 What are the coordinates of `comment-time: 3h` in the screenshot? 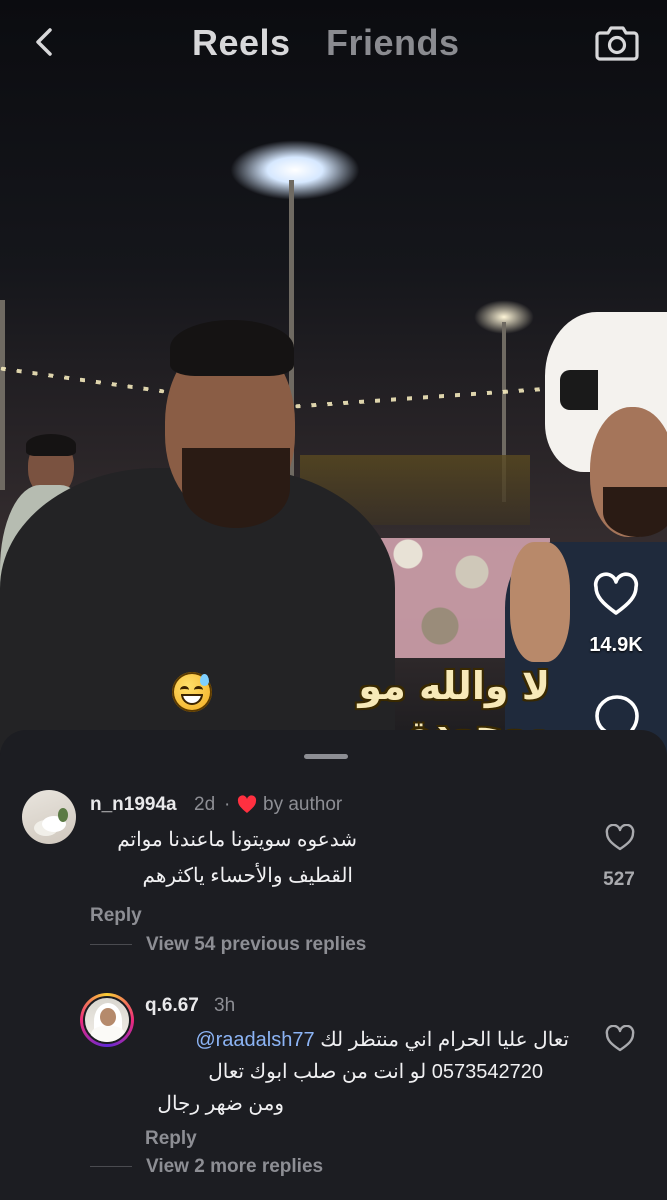 It's located at (225, 1005).